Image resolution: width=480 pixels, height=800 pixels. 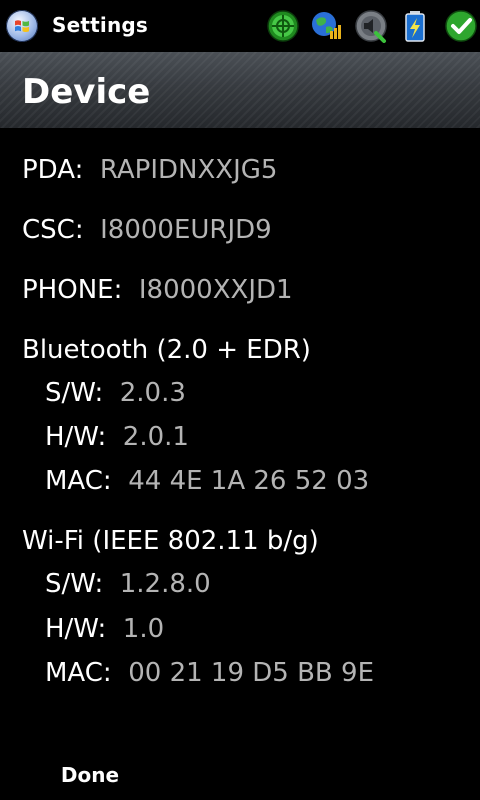 What do you see at coordinates (143, 629) in the screenshot?
I see `wifi-hw-value: 1.0` at bounding box center [143, 629].